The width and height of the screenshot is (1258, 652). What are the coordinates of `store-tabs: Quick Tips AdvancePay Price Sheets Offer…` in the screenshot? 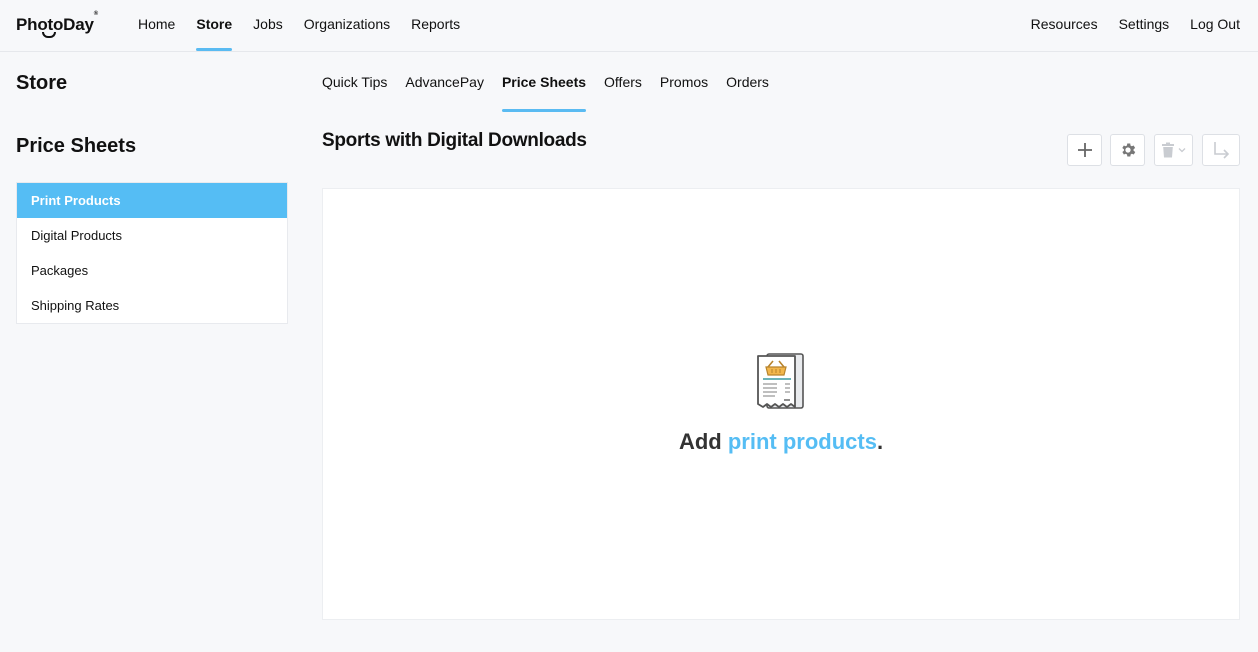 It's located at (554, 82).